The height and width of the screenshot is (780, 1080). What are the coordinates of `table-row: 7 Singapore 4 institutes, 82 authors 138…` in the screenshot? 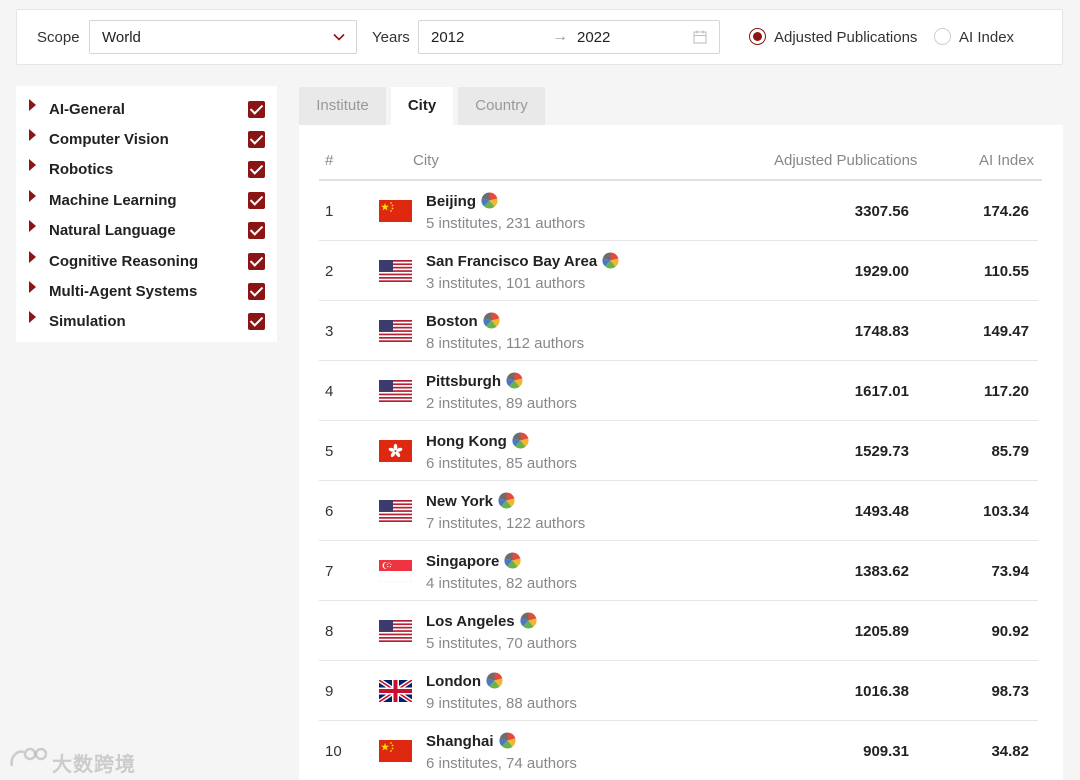 It's located at (678, 571).